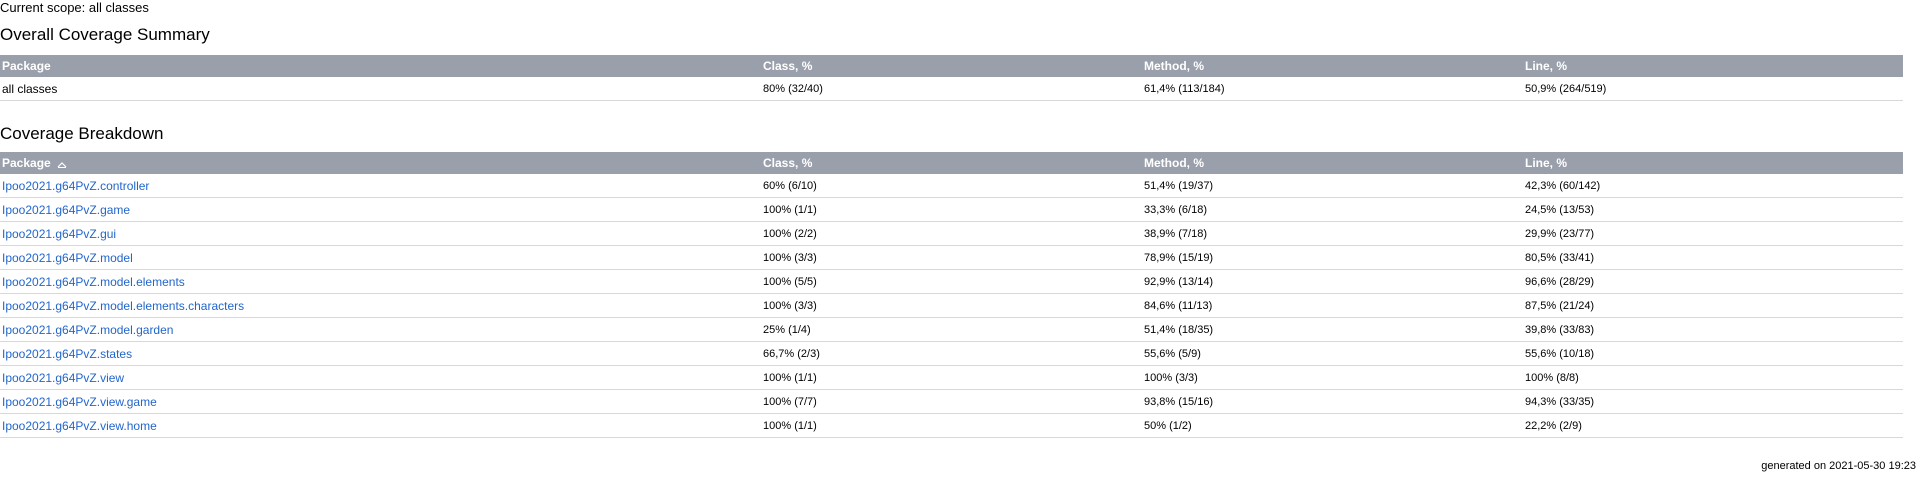 Image resolution: width=1919 pixels, height=495 pixels. I want to click on method-coverage-cell: 93,8% (15/16), so click(1332, 401).